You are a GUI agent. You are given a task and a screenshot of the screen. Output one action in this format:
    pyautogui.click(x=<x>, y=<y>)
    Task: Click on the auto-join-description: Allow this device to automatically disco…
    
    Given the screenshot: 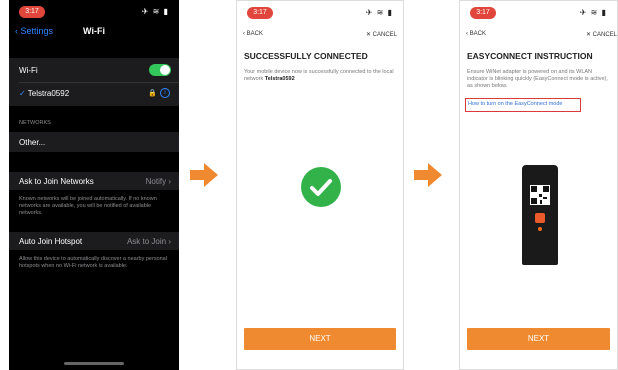 What is the action you would take?
    pyautogui.click(x=93, y=262)
    